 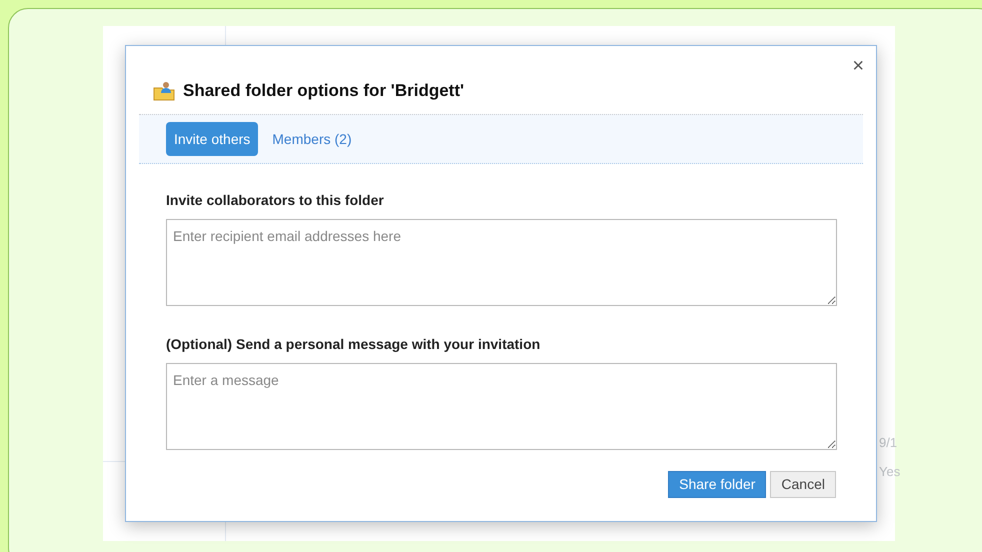 I want to click on tab: Members (2), so click(x=312, y=139).